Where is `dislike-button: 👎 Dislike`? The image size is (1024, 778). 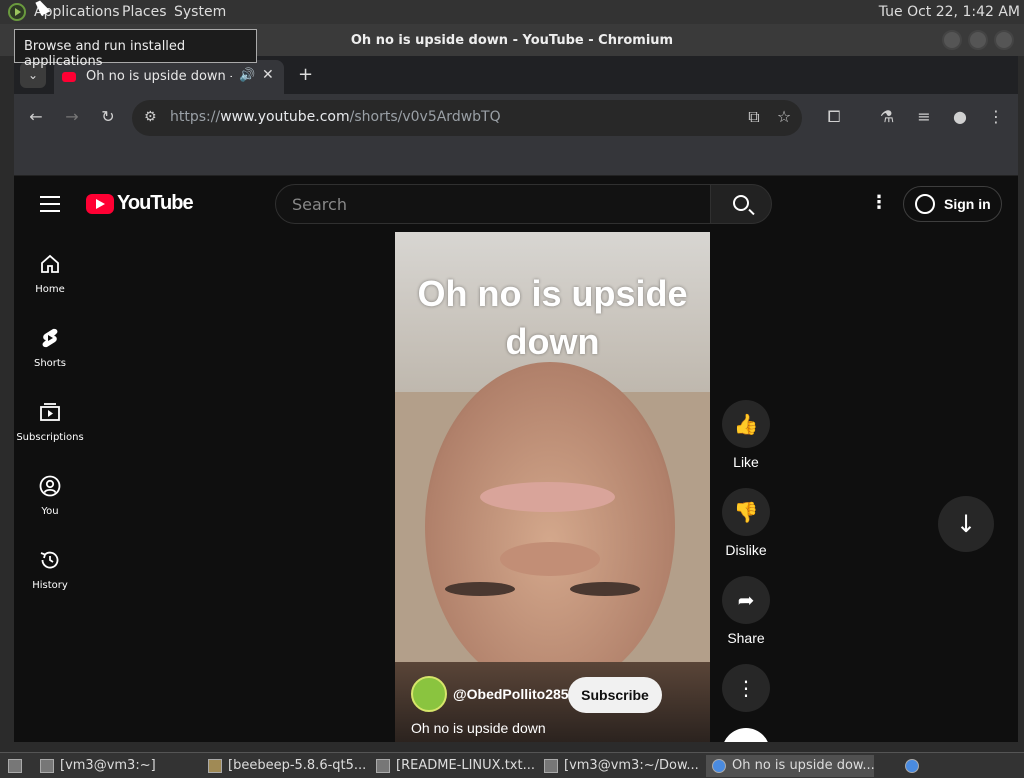
dislike-button: 👎 Dislike is located at coordinates (746, 523).